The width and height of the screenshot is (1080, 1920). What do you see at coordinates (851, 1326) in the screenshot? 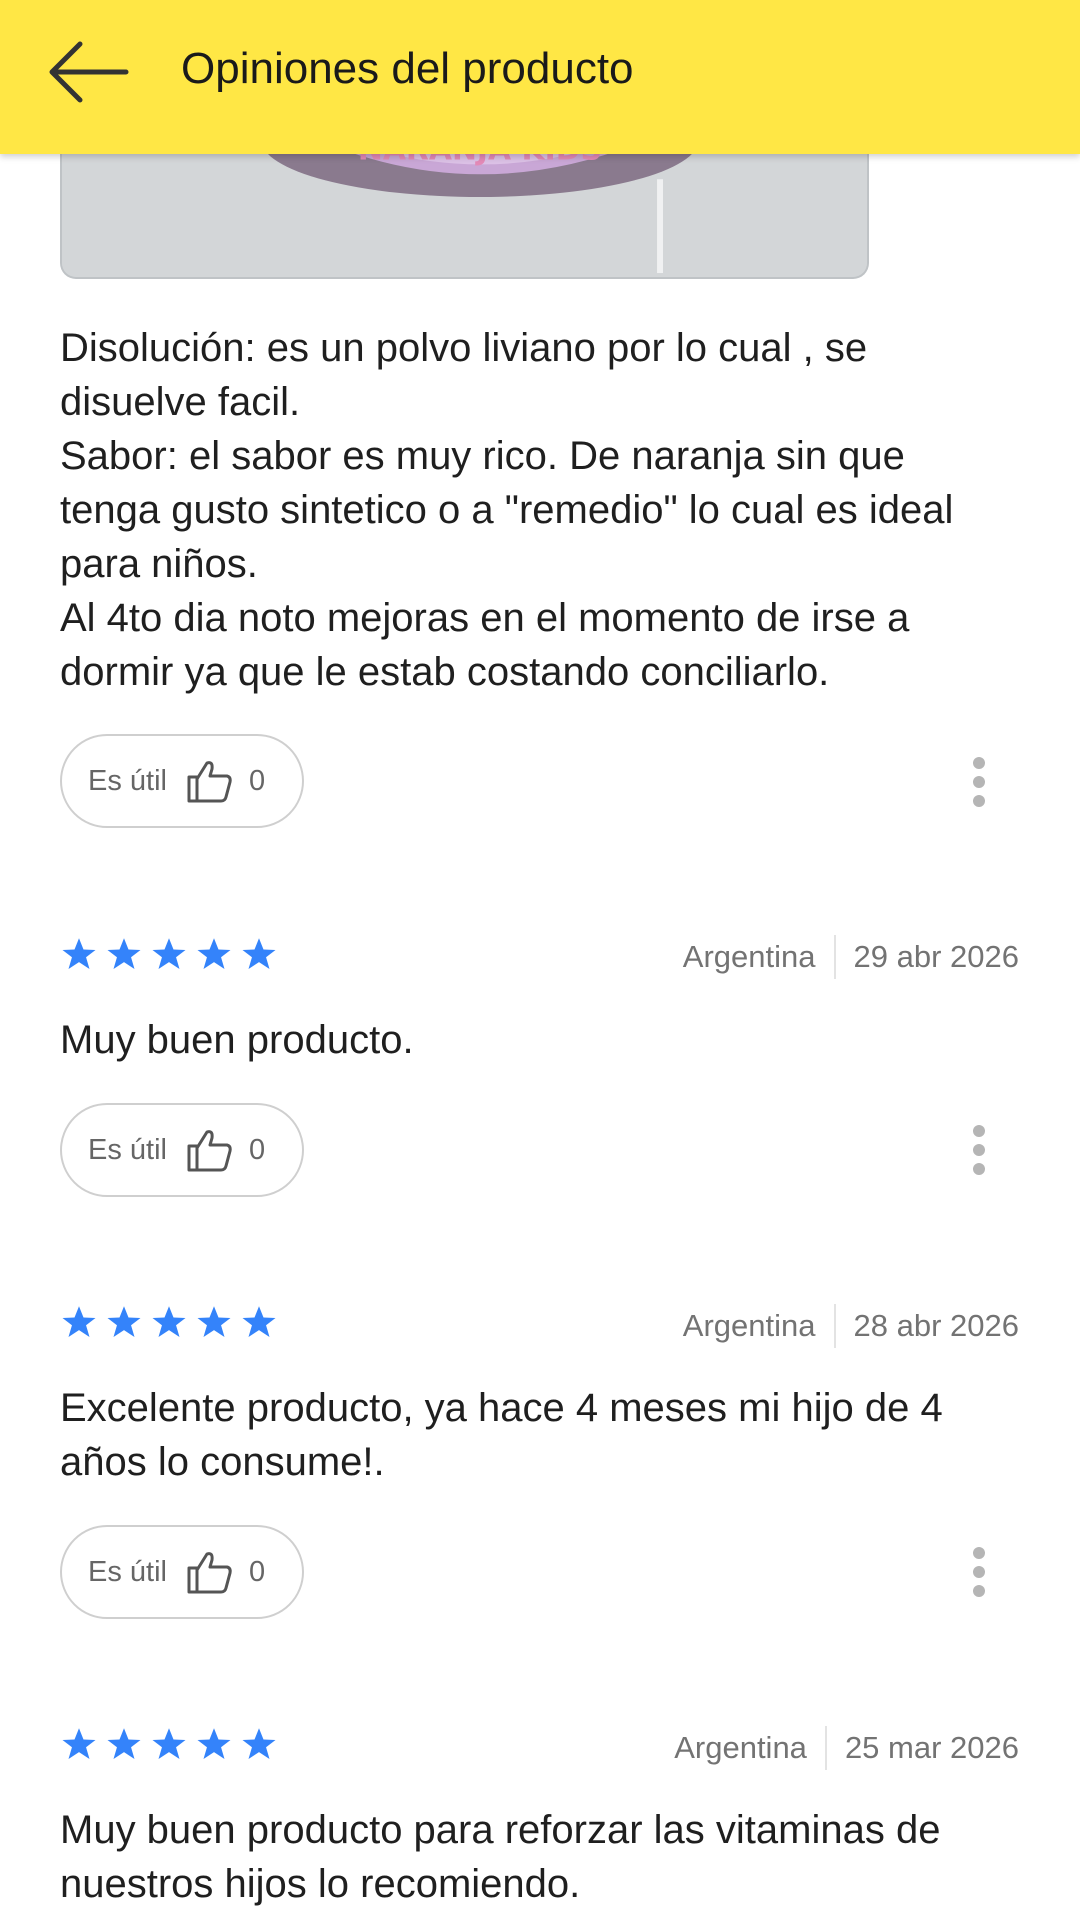
I see `review-meta: Argentina 28 abr 2026` at bounding box center [851, 1326].